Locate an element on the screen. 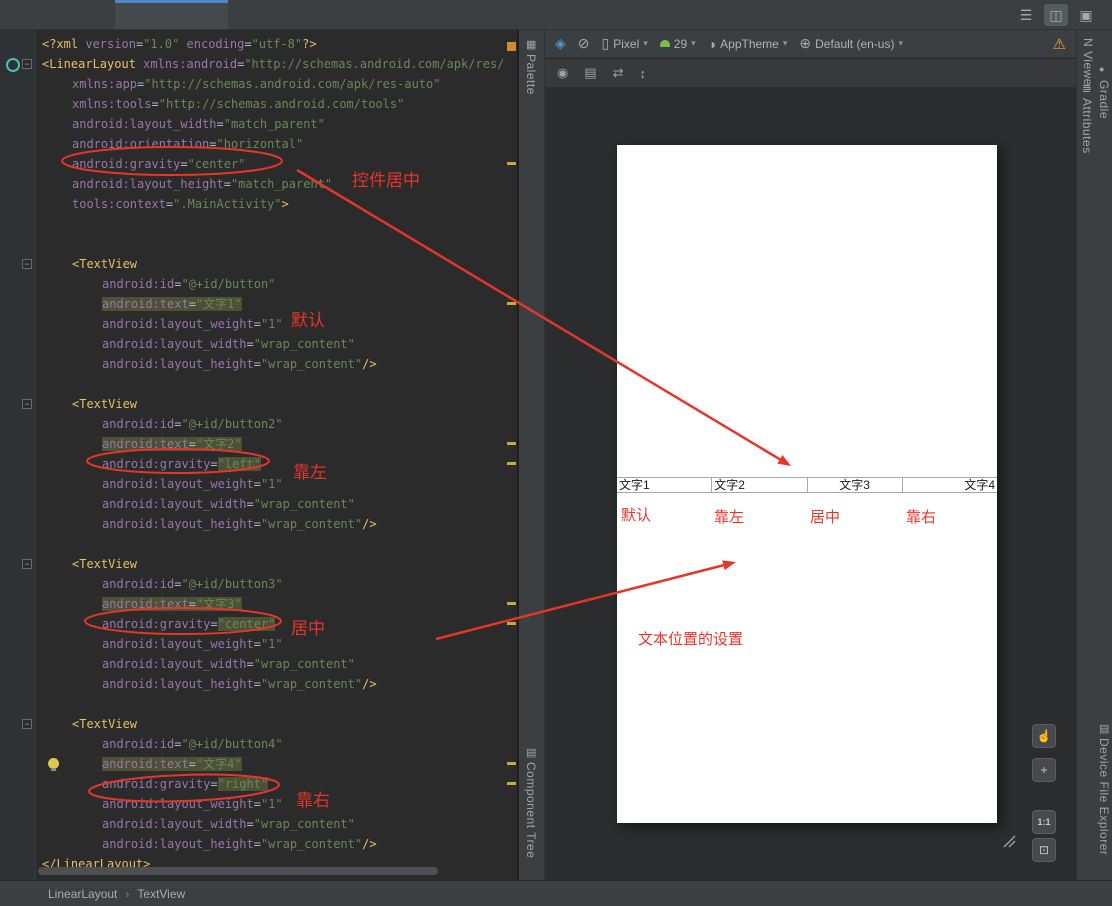 The width and height of the screenshot is (1112, 906). design-surface-icon: ◈ is located at coordinates (560, 43).